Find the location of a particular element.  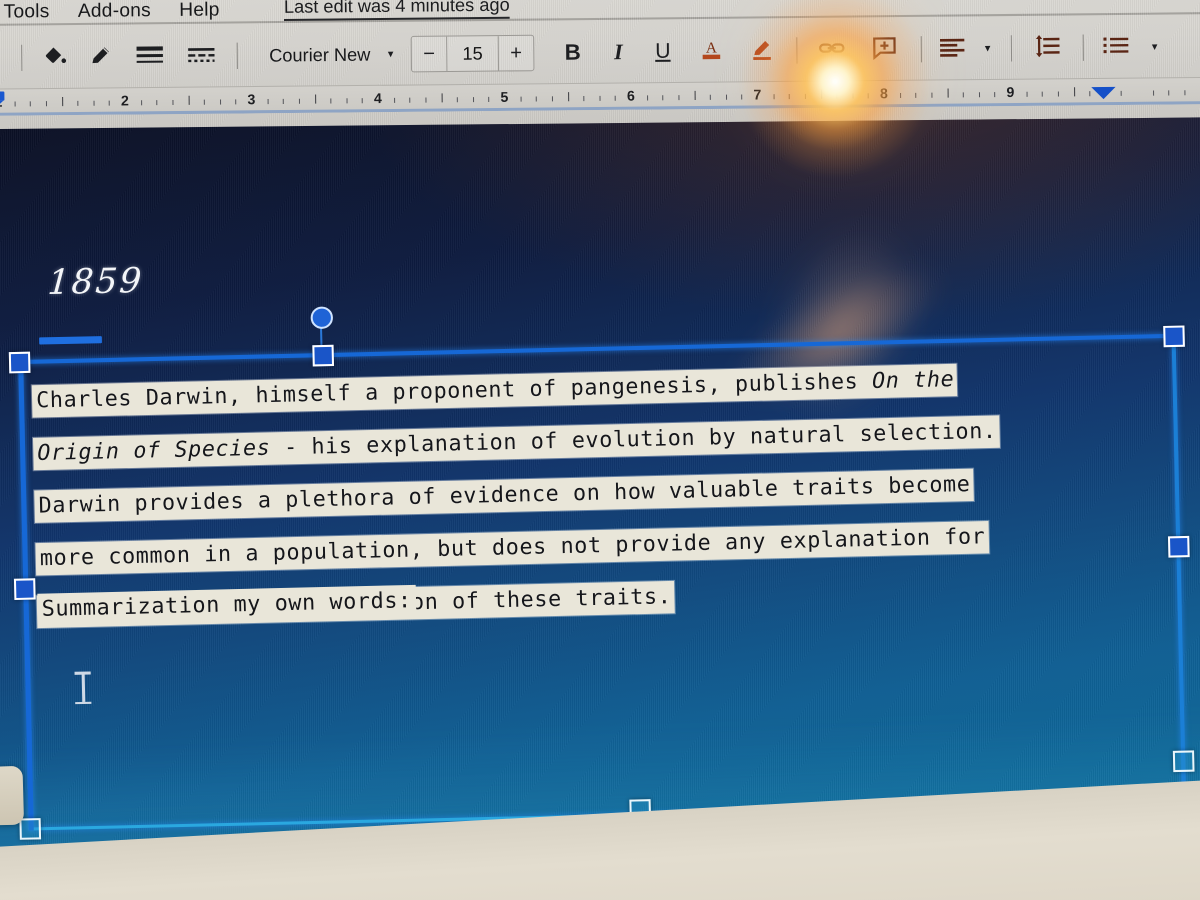

link-icon is located at coordinates (832, 50).